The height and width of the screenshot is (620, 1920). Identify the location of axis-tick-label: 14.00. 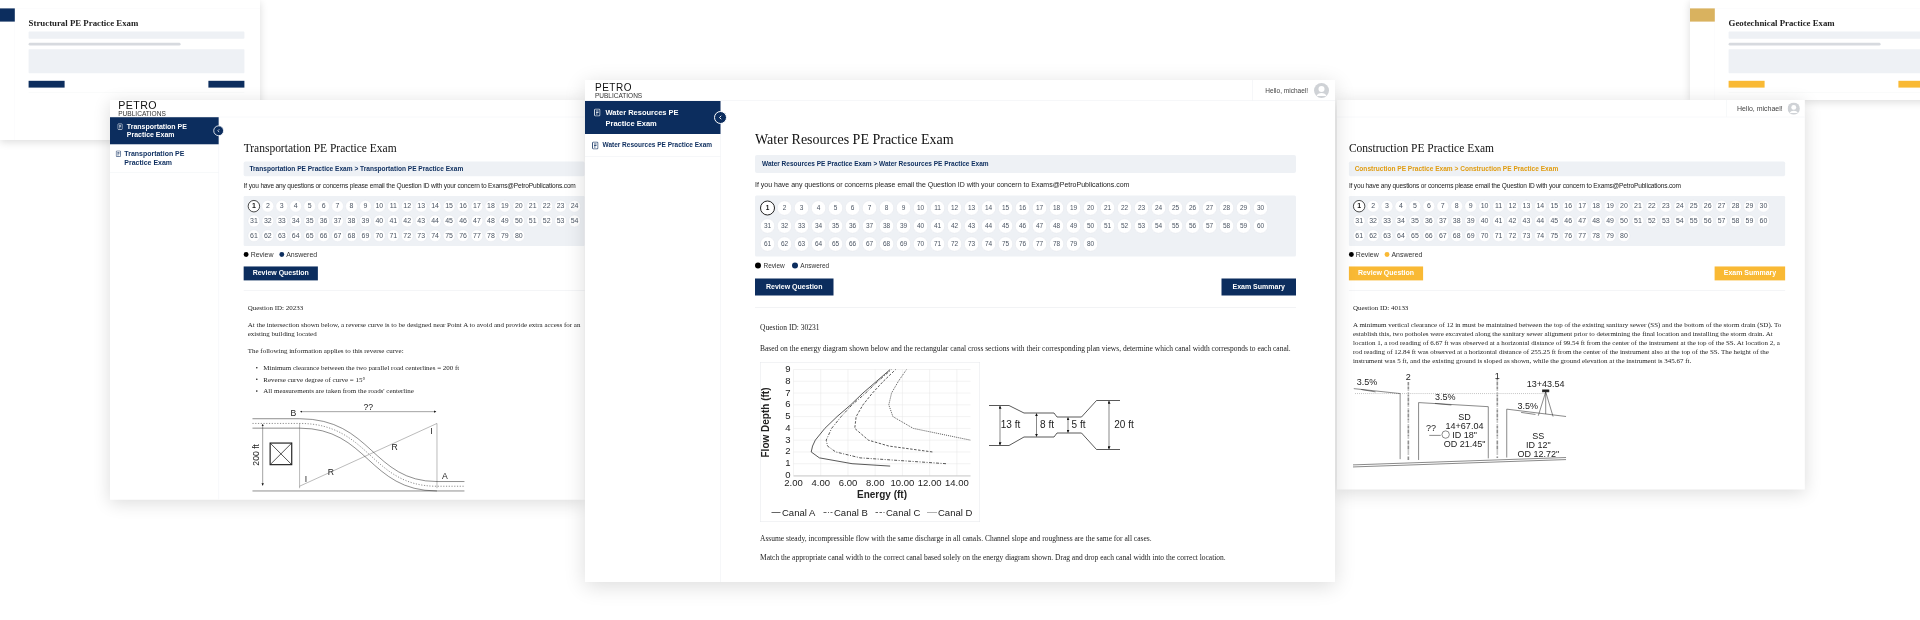
(957, 482).